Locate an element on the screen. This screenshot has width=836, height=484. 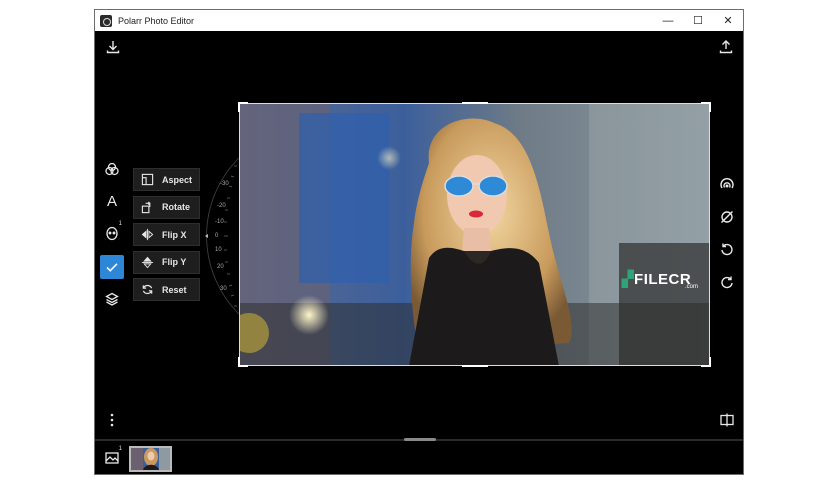
app-logo-icon is located at coordinates (106, 20).